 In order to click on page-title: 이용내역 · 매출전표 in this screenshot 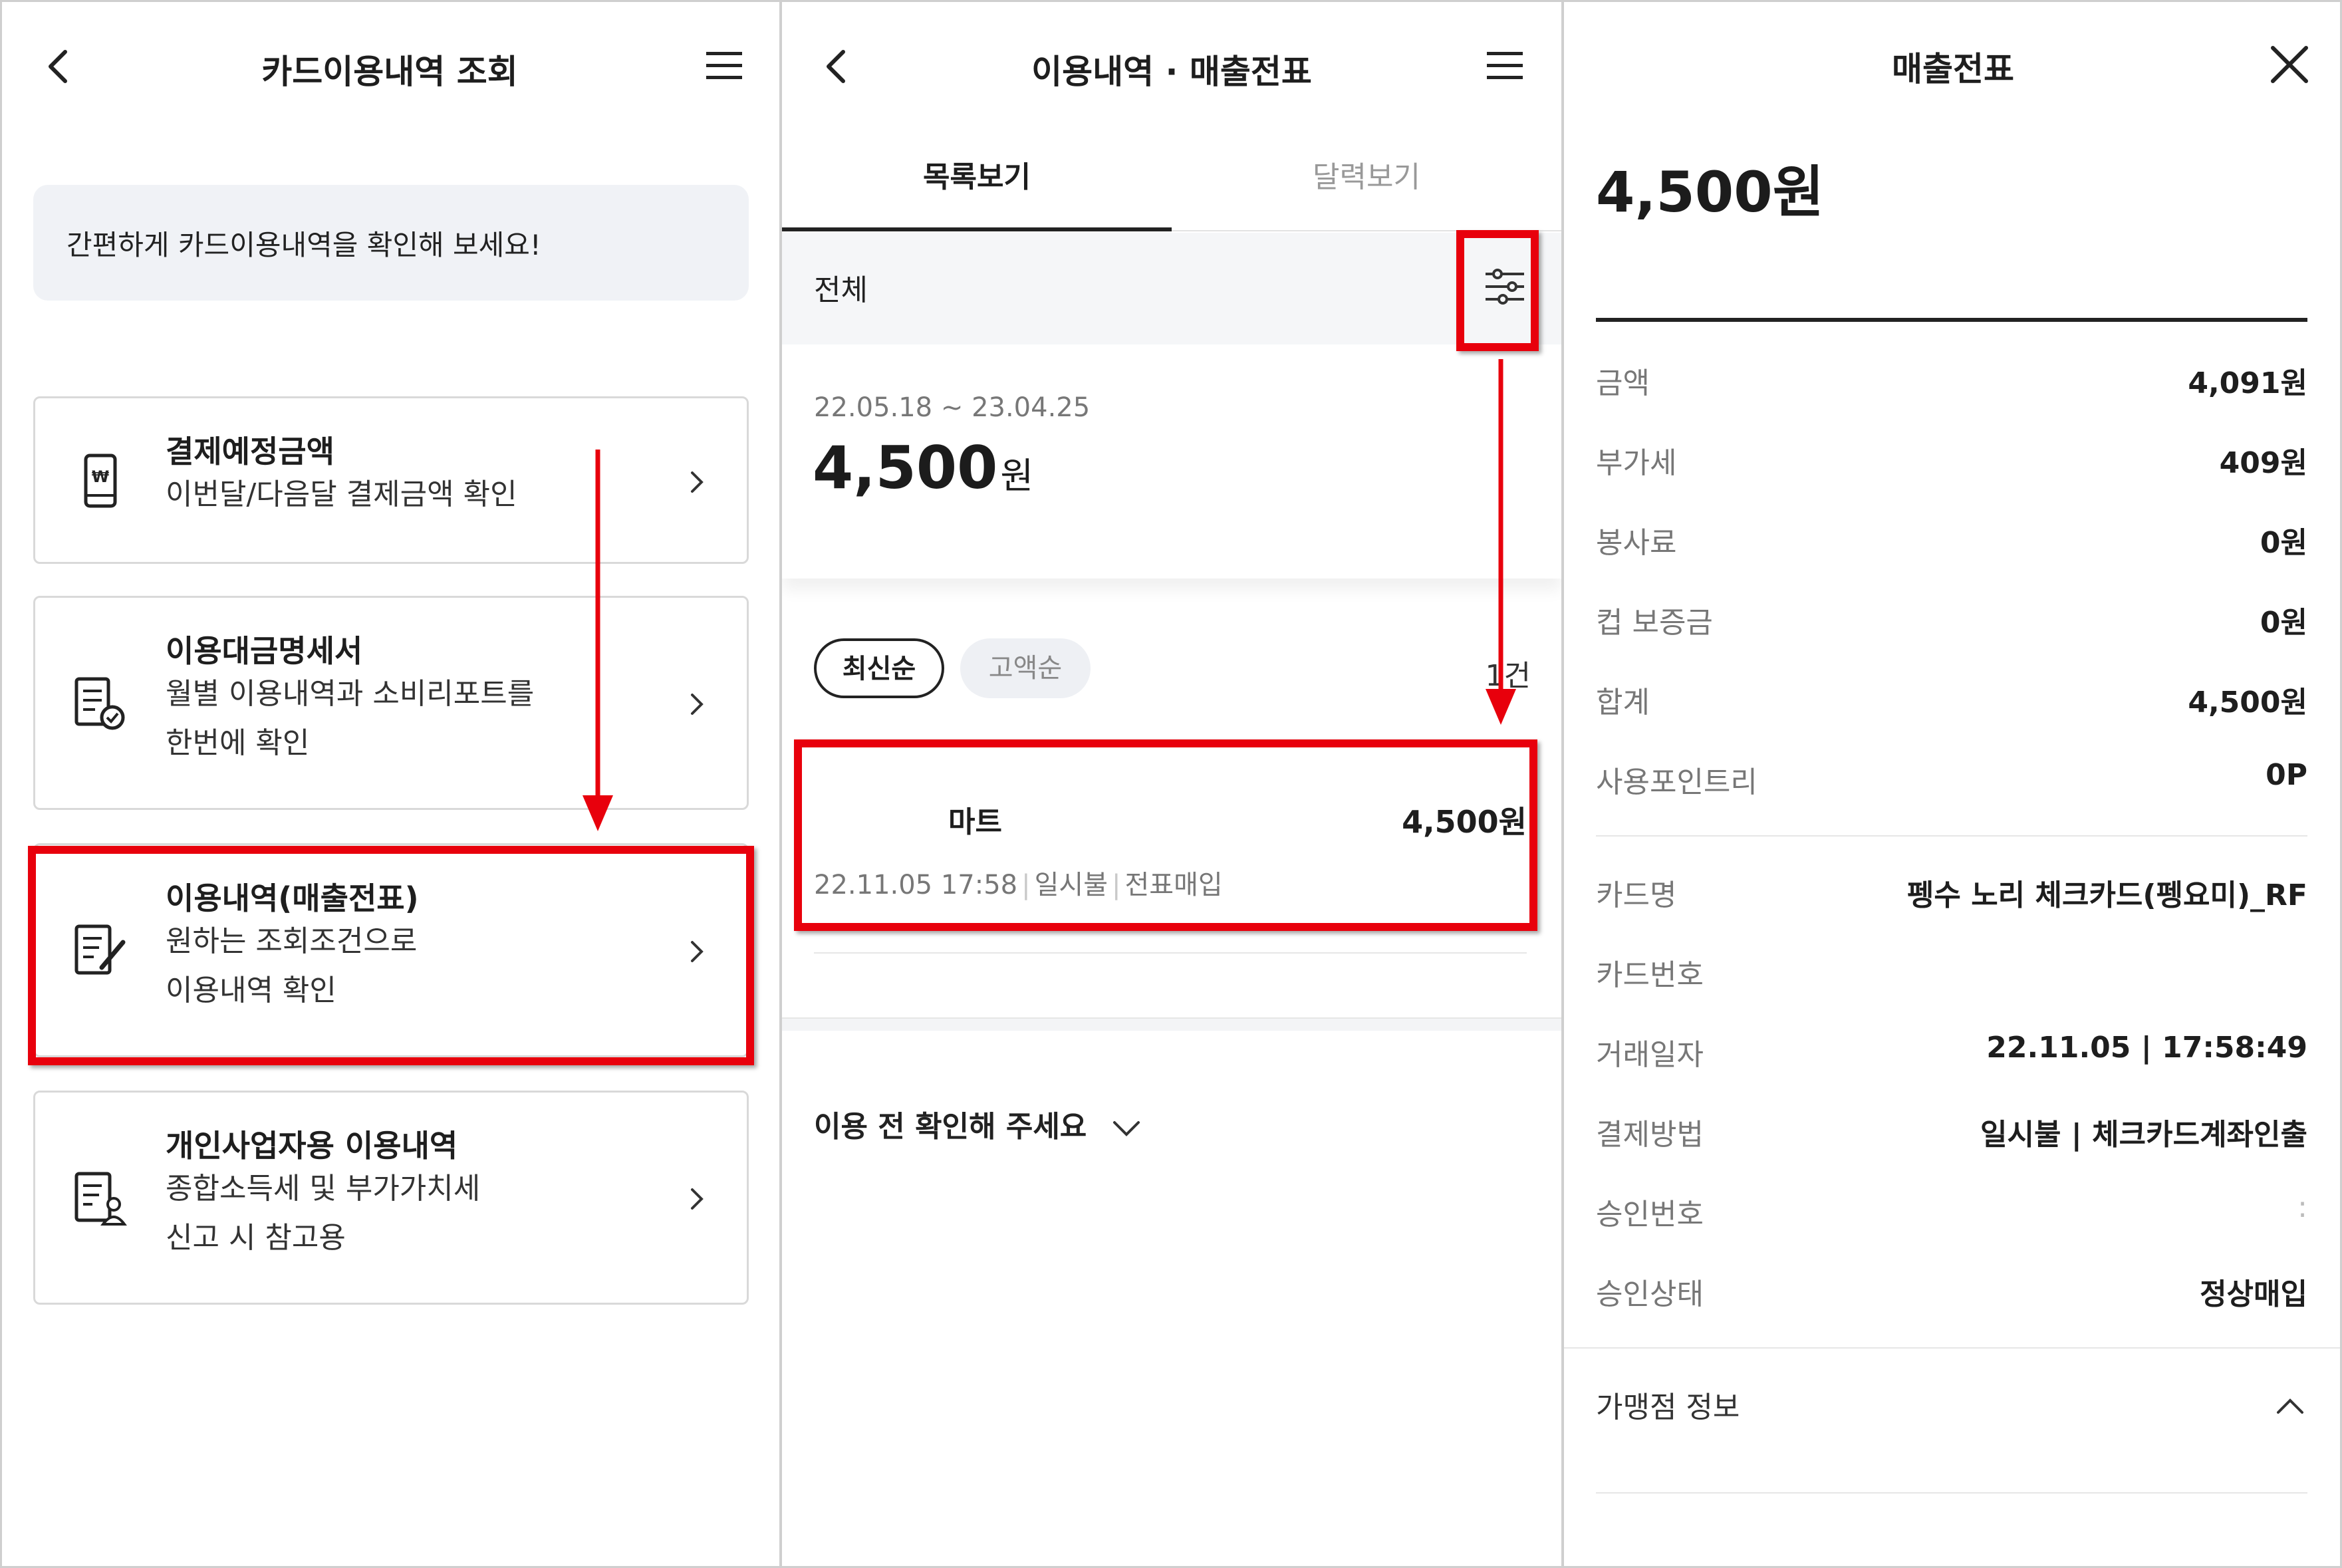, I will do `click(1171, 72)`.